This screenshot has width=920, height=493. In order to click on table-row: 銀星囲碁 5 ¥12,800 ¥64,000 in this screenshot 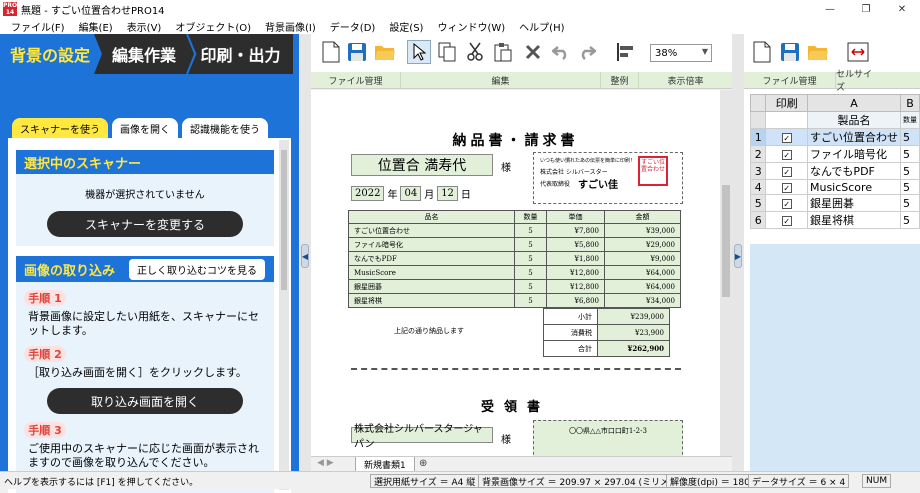, I will do `click(514, 286)`.